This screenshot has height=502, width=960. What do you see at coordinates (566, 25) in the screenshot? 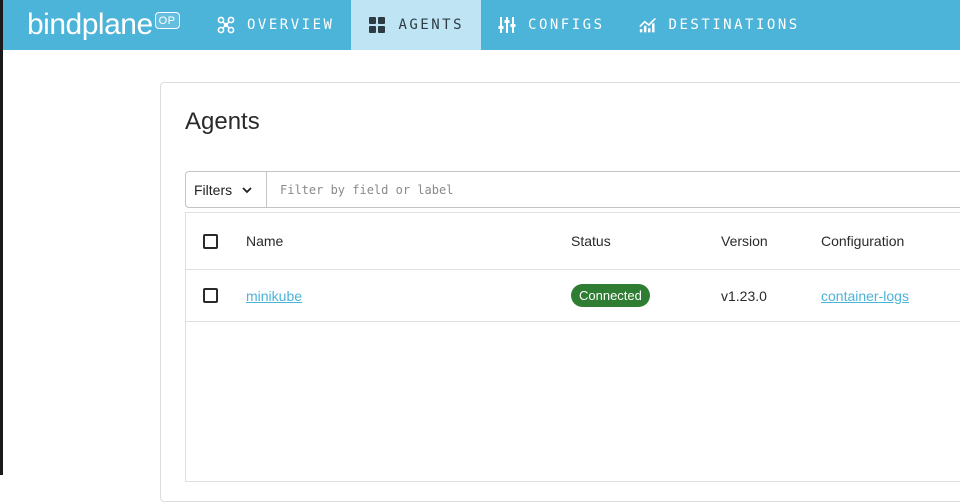
I see `nav-configs-label: CONFIGS` at bounding box center [566, 25].